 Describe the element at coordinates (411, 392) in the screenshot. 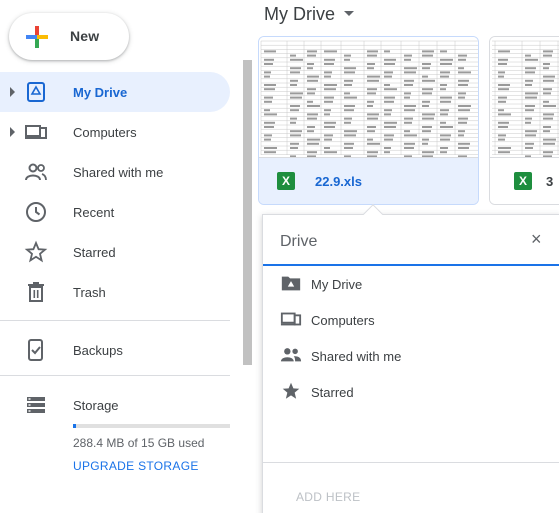

I see `popup-item-starred: Starred` at that location.